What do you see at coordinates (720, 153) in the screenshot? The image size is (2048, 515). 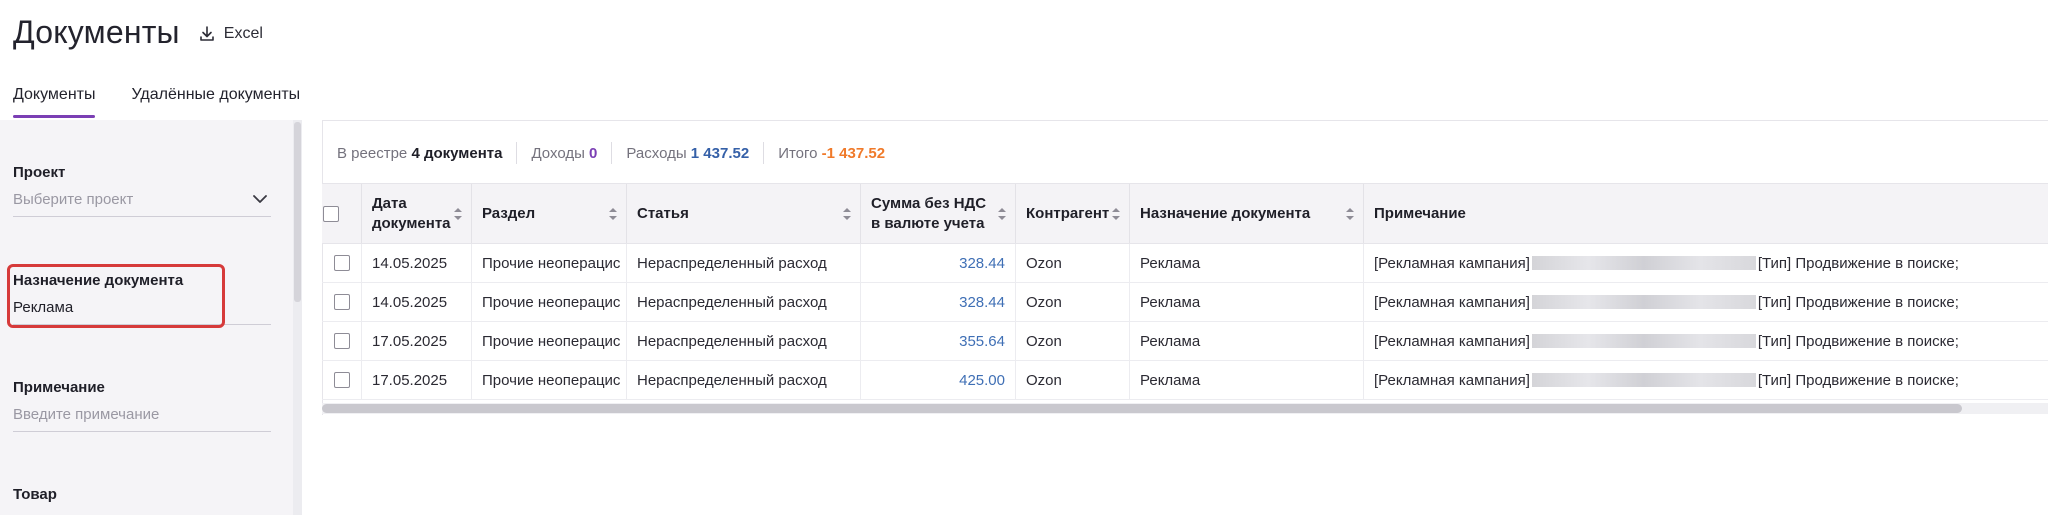 I see `summary-expense-value: 1 437.52` at bounding box center [720, 153].